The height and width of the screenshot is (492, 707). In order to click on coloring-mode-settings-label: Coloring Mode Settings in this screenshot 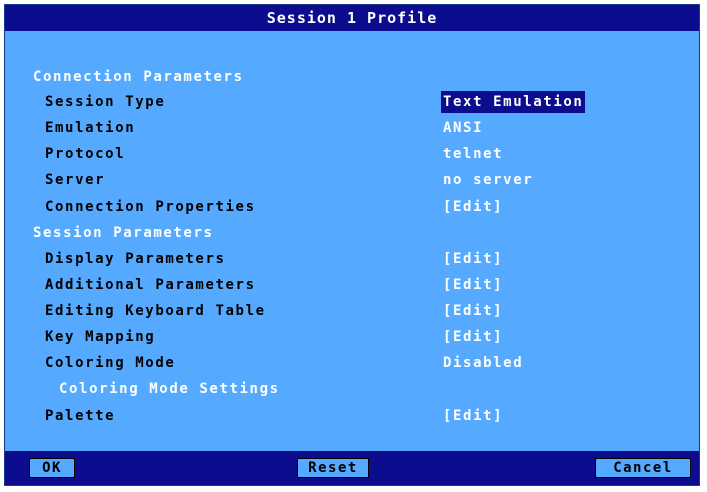, I will do `click(169, 389)`.